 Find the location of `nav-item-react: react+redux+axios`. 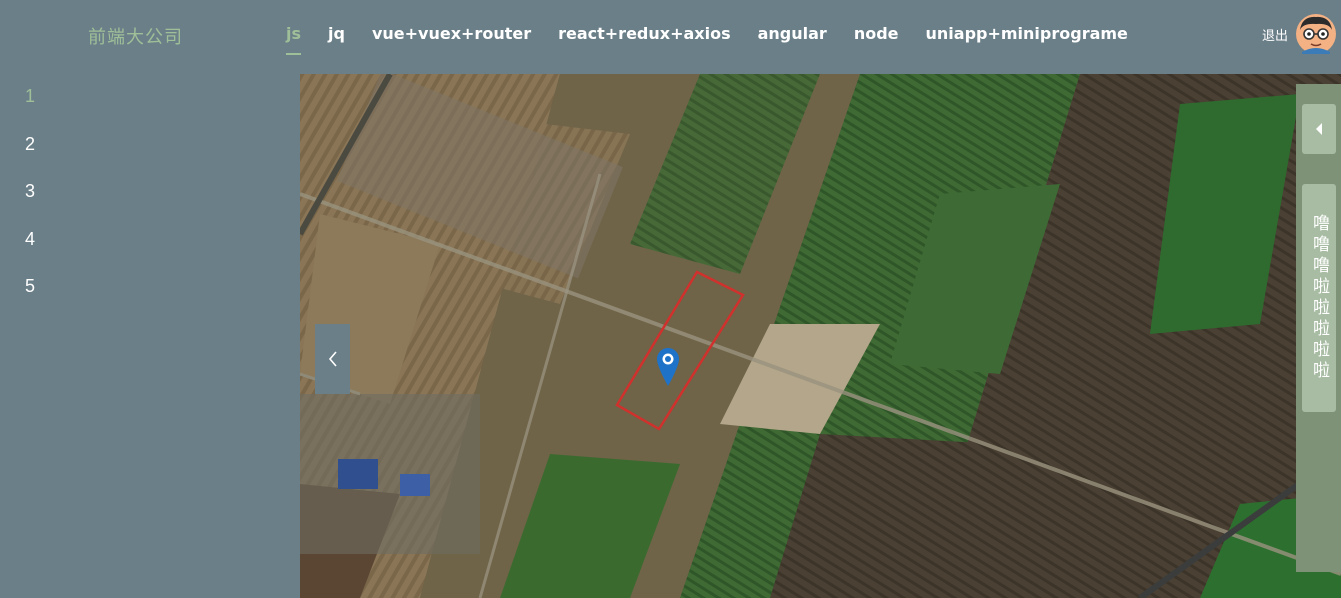

nav-item-react: react+redux+axios is located at coordinates (644, 36).